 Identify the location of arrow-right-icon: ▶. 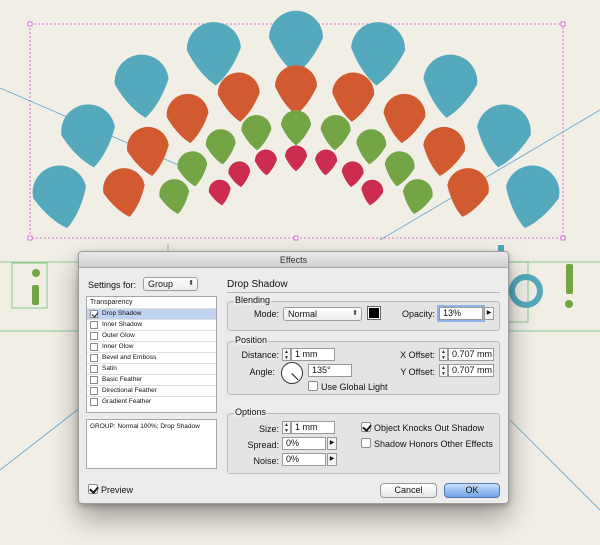
(332, 443).